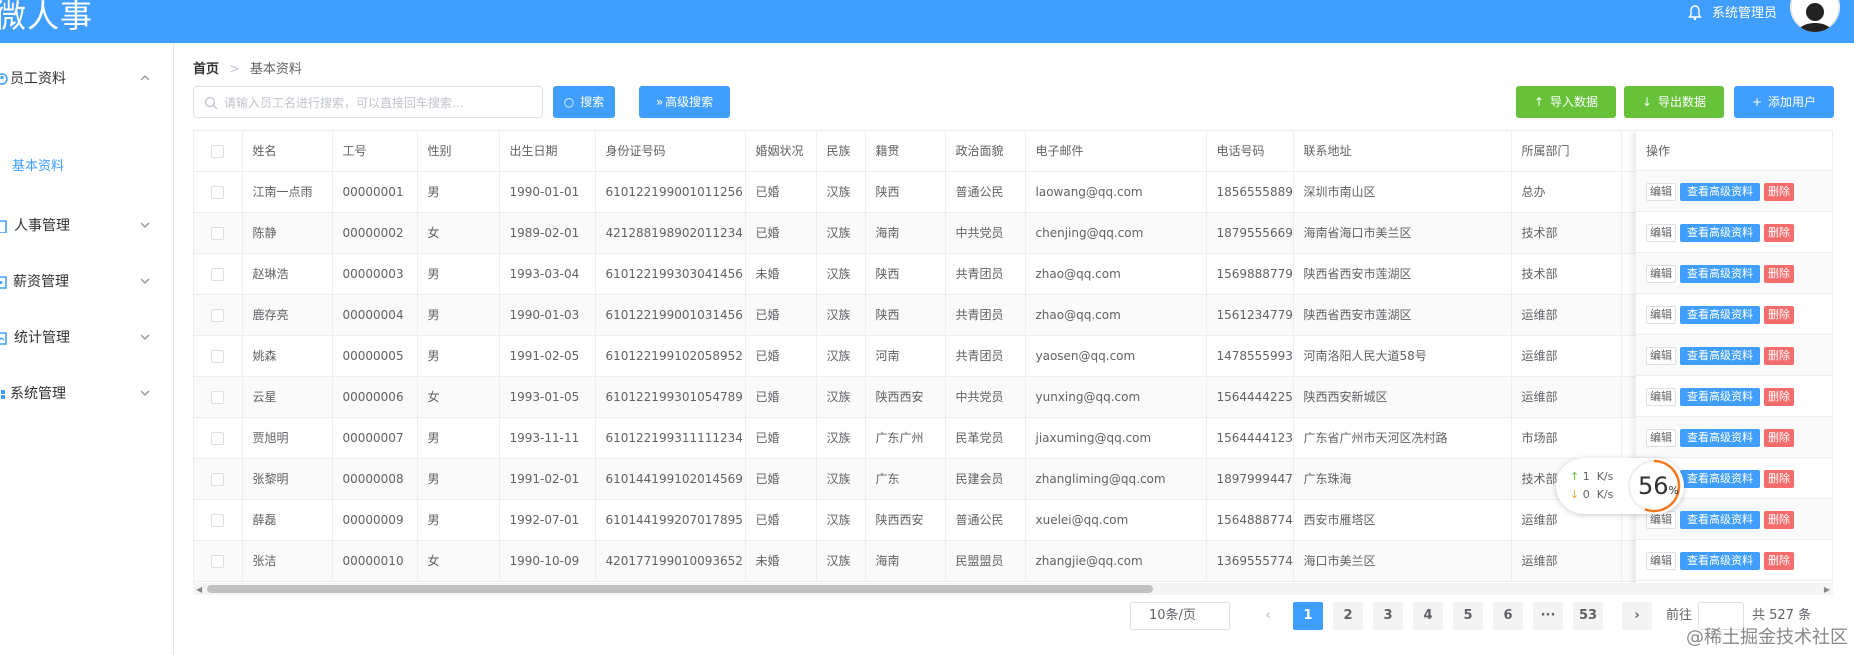 The image size is (1854, 655). I want to click on double-chevron-down-icon: », so click(659, 102).